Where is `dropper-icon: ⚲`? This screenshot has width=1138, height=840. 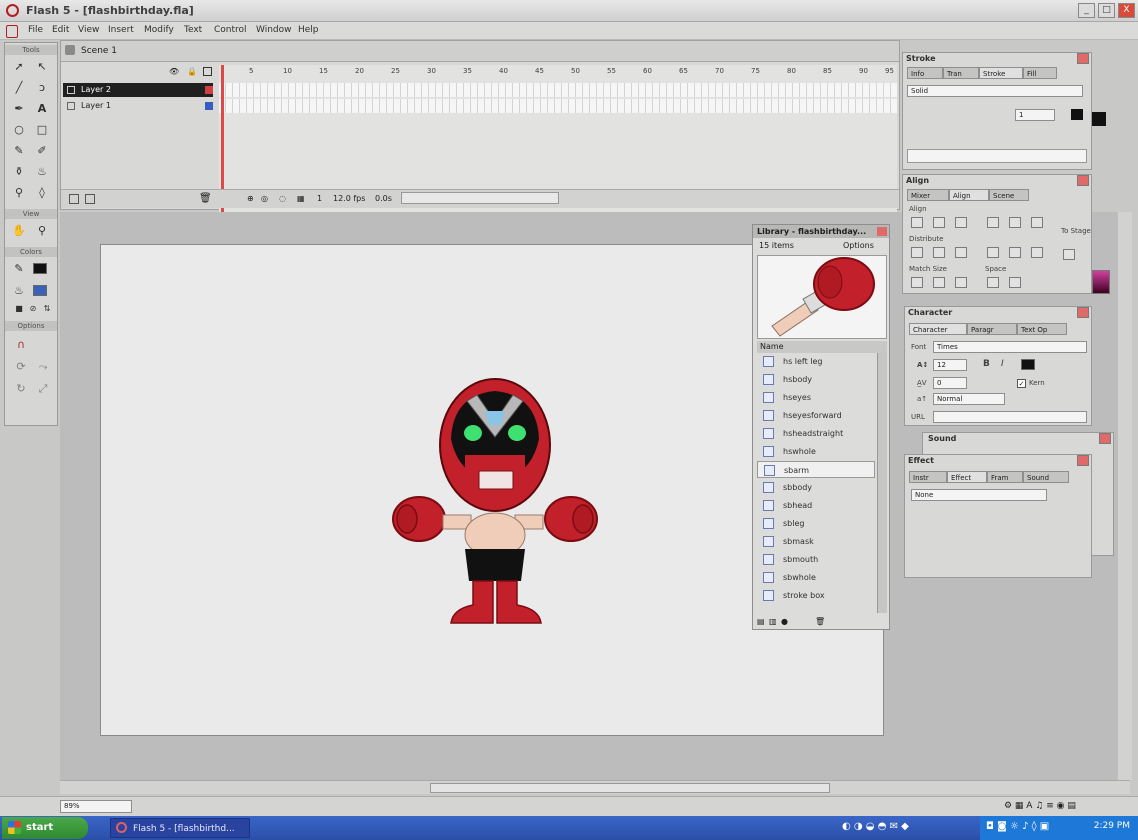 dropper-icon: ⚲ is located at coordinates (19, 192).